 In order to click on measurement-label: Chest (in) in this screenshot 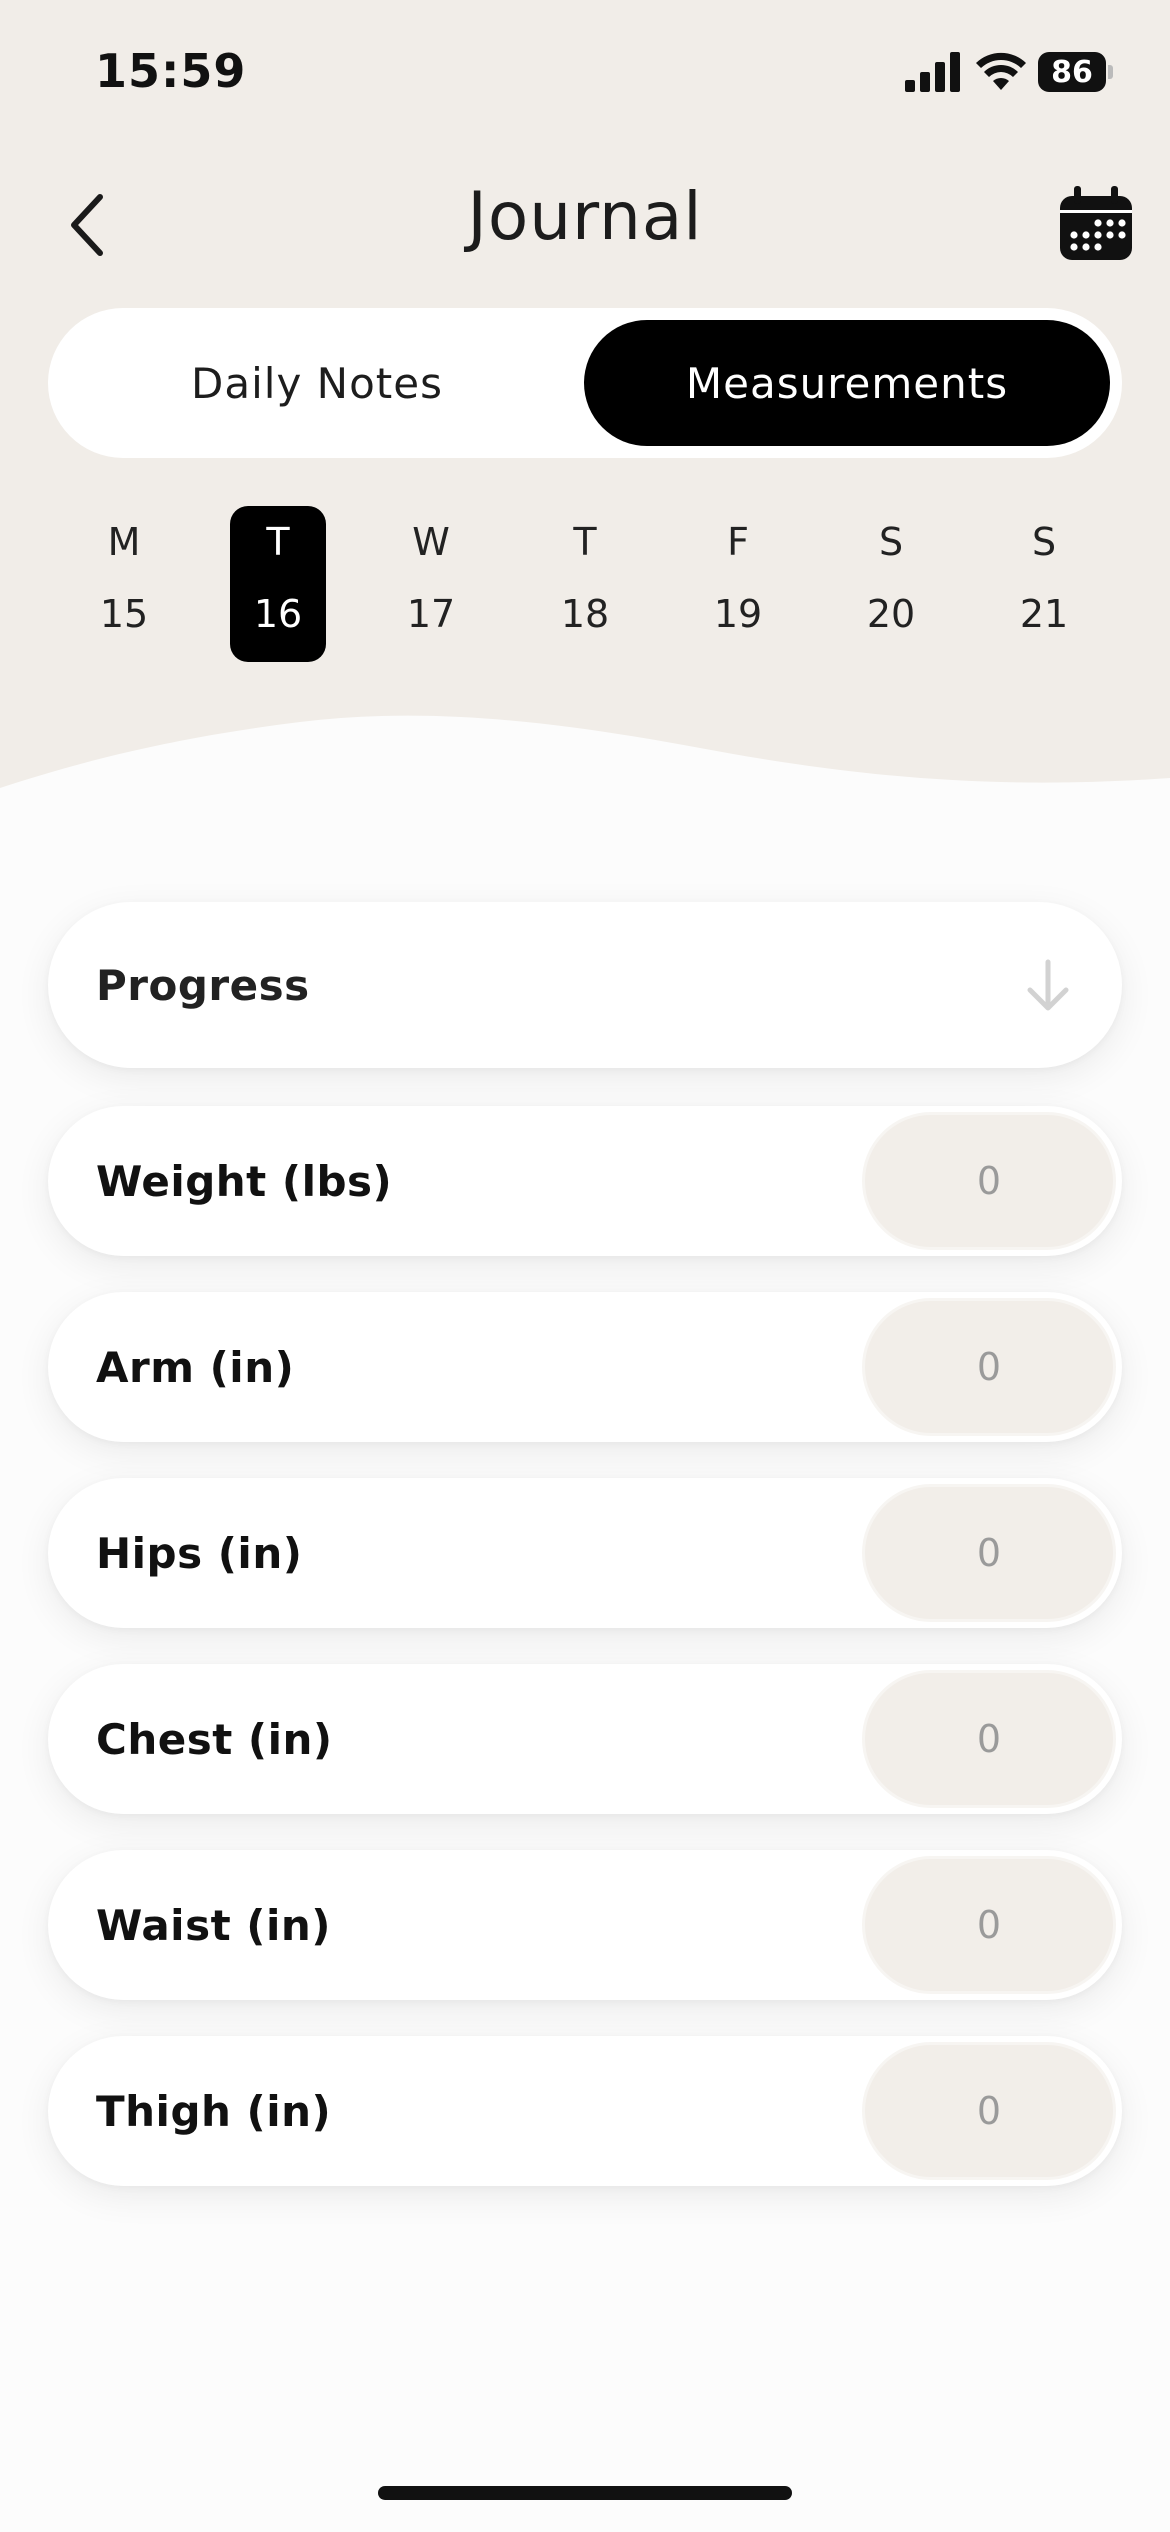, I will do `click(214, 1739)`.